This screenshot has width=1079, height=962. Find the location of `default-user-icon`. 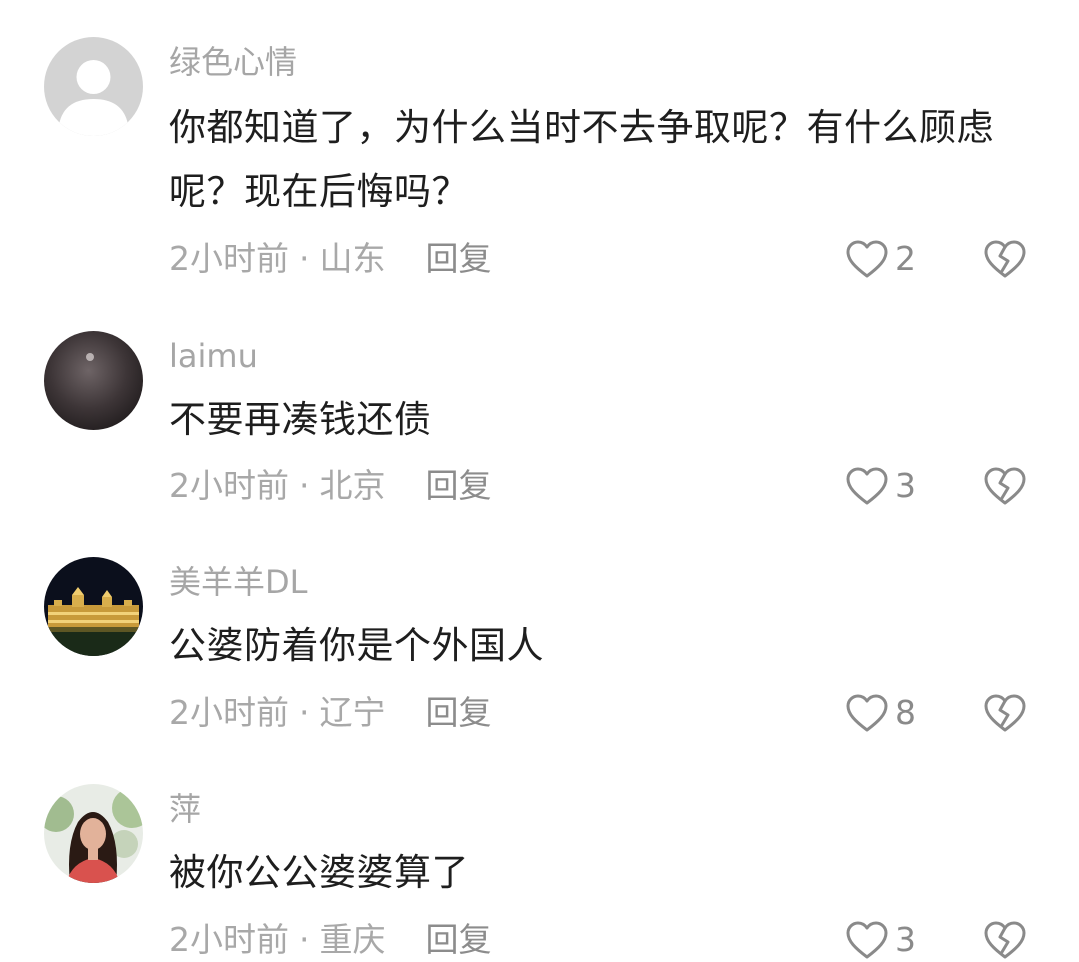

default-user-icon is located at coordinates (93, 86).